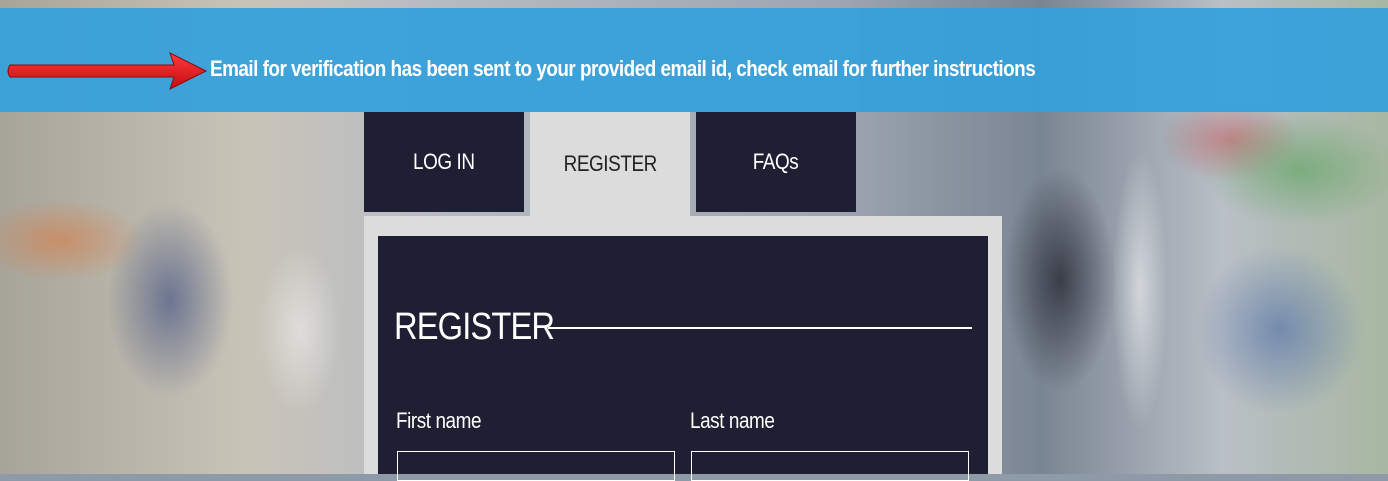 The image size is (1388, 481). I want to click on tab-log-in-label: LOG IN, so click(444, 161).